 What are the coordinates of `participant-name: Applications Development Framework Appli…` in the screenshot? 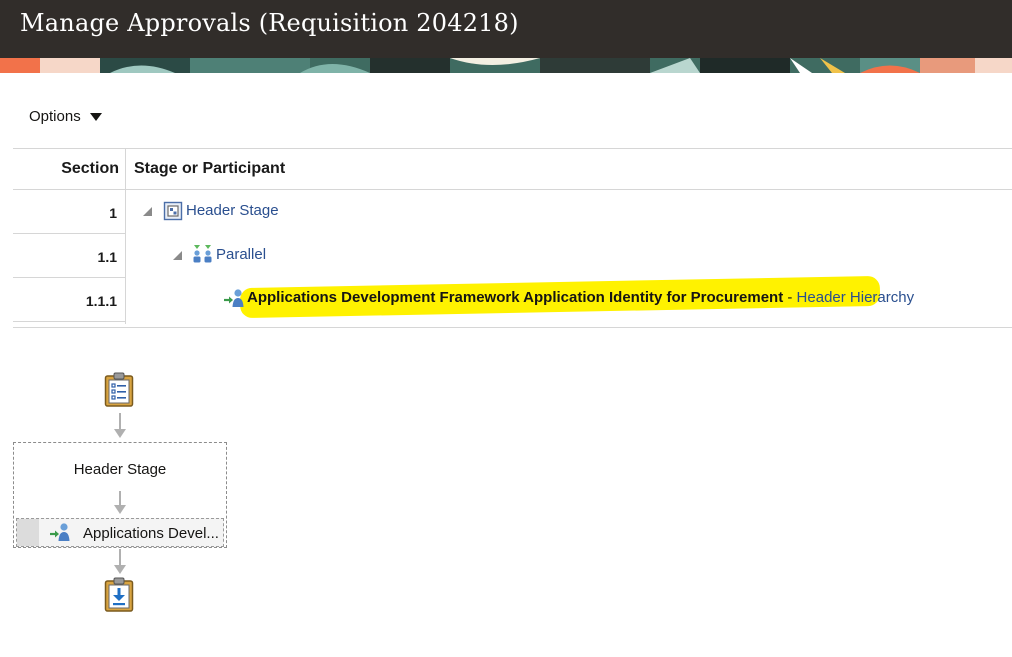 It's located at (515, 297).